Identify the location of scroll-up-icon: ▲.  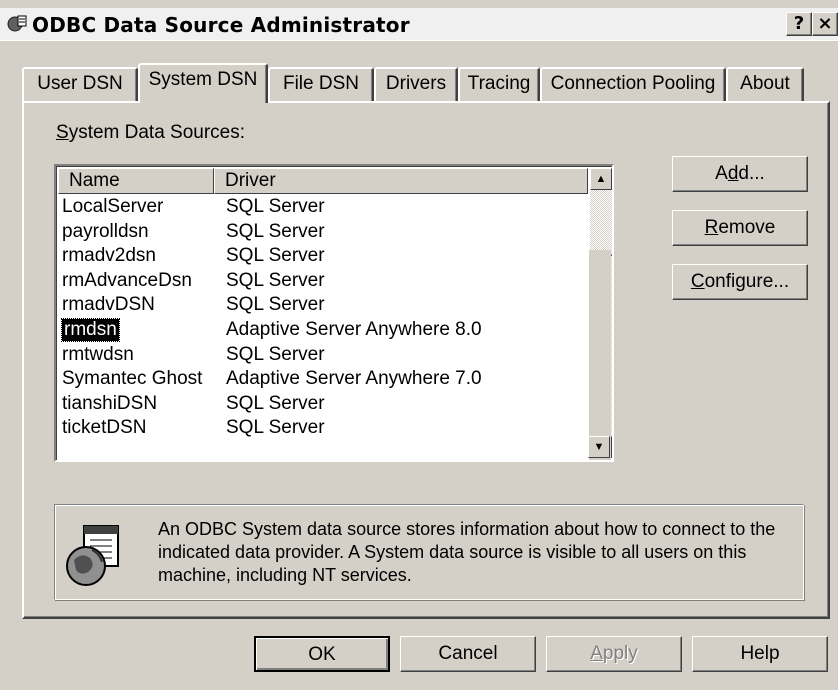
(601, 179).